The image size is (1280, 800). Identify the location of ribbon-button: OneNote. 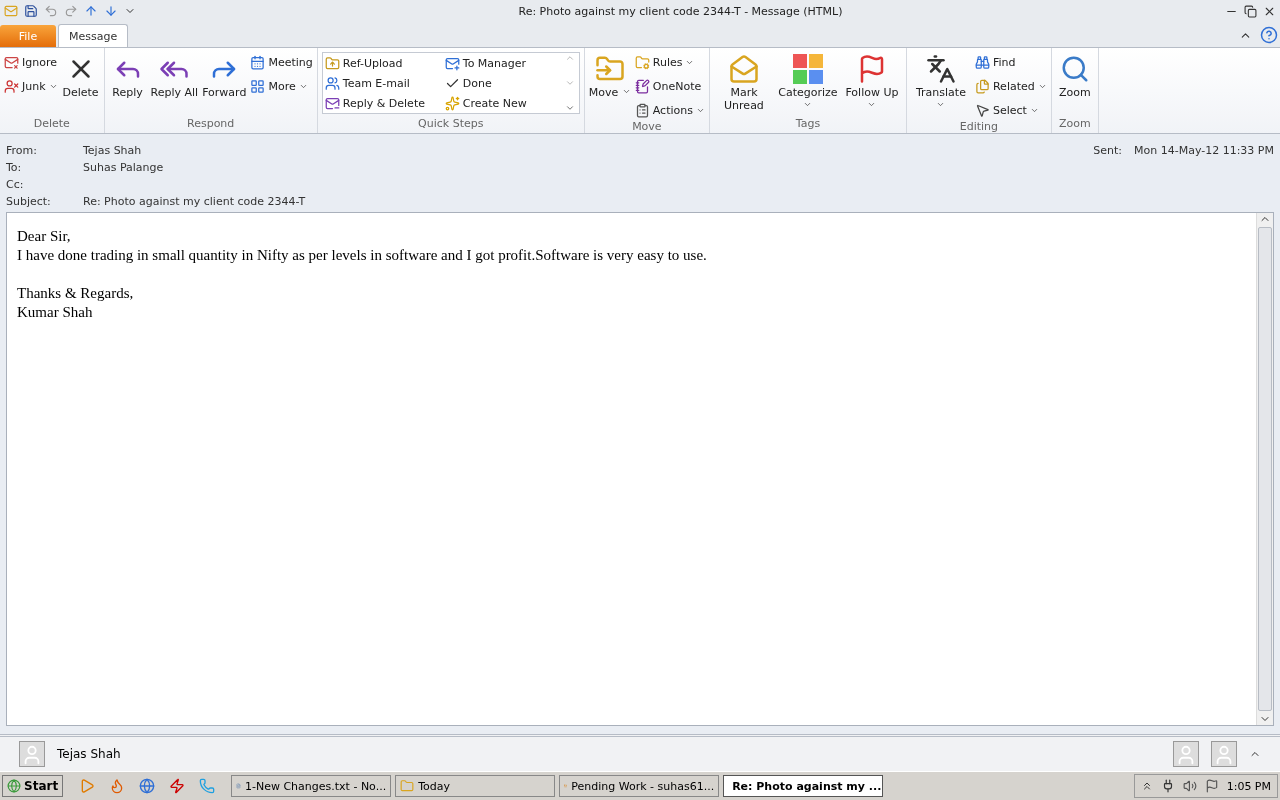
(669, 86).